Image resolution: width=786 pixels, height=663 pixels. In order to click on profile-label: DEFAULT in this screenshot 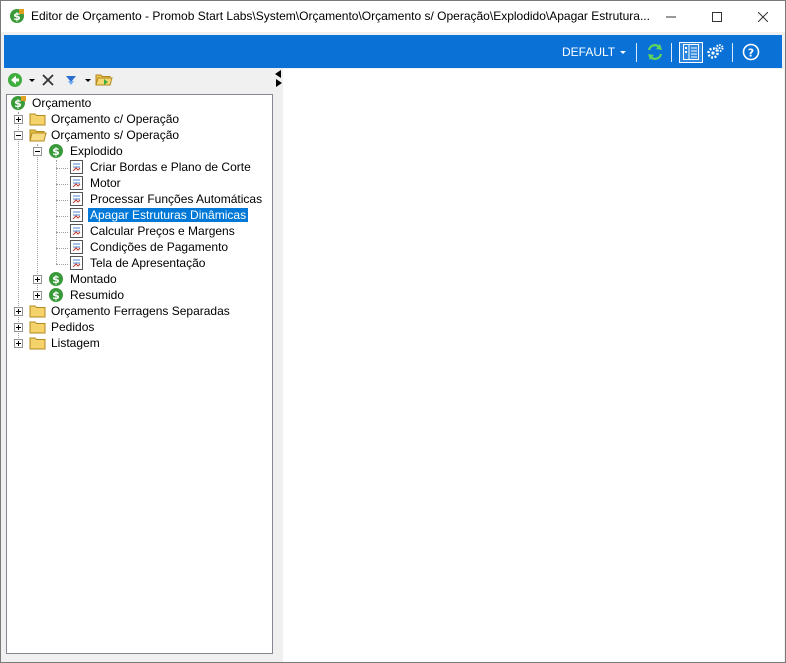, I will do `click(589, 51)`.